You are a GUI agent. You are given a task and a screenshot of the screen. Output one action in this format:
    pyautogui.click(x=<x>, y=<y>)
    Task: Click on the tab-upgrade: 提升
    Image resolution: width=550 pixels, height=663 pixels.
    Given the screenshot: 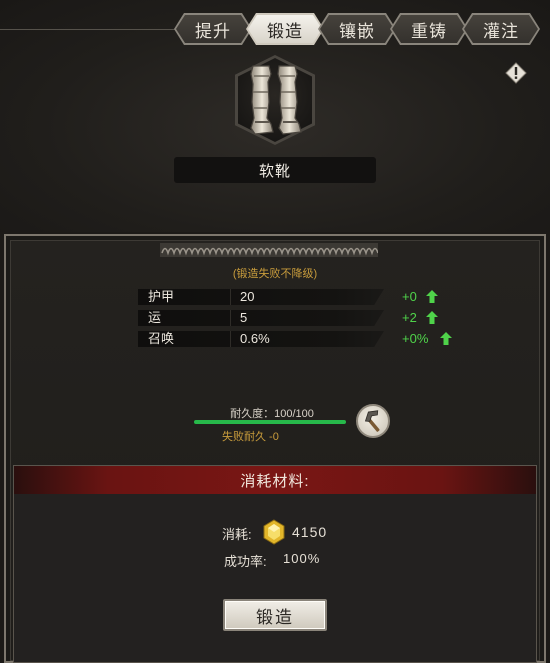 What is the action you would take?
    pyautogui.click(x=213, y=29)
    